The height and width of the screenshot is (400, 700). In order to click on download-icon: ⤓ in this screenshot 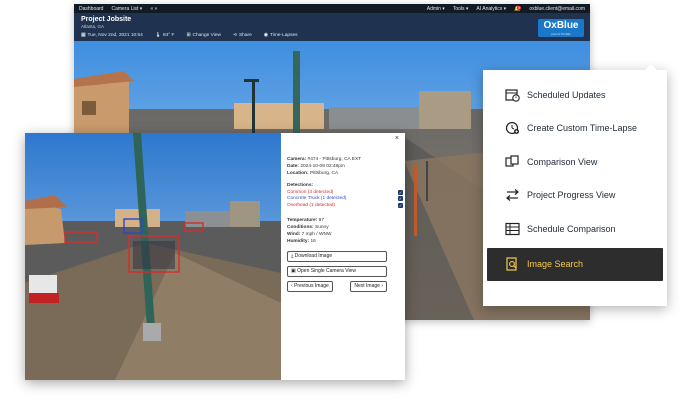, I will do `click(292, 256)`.